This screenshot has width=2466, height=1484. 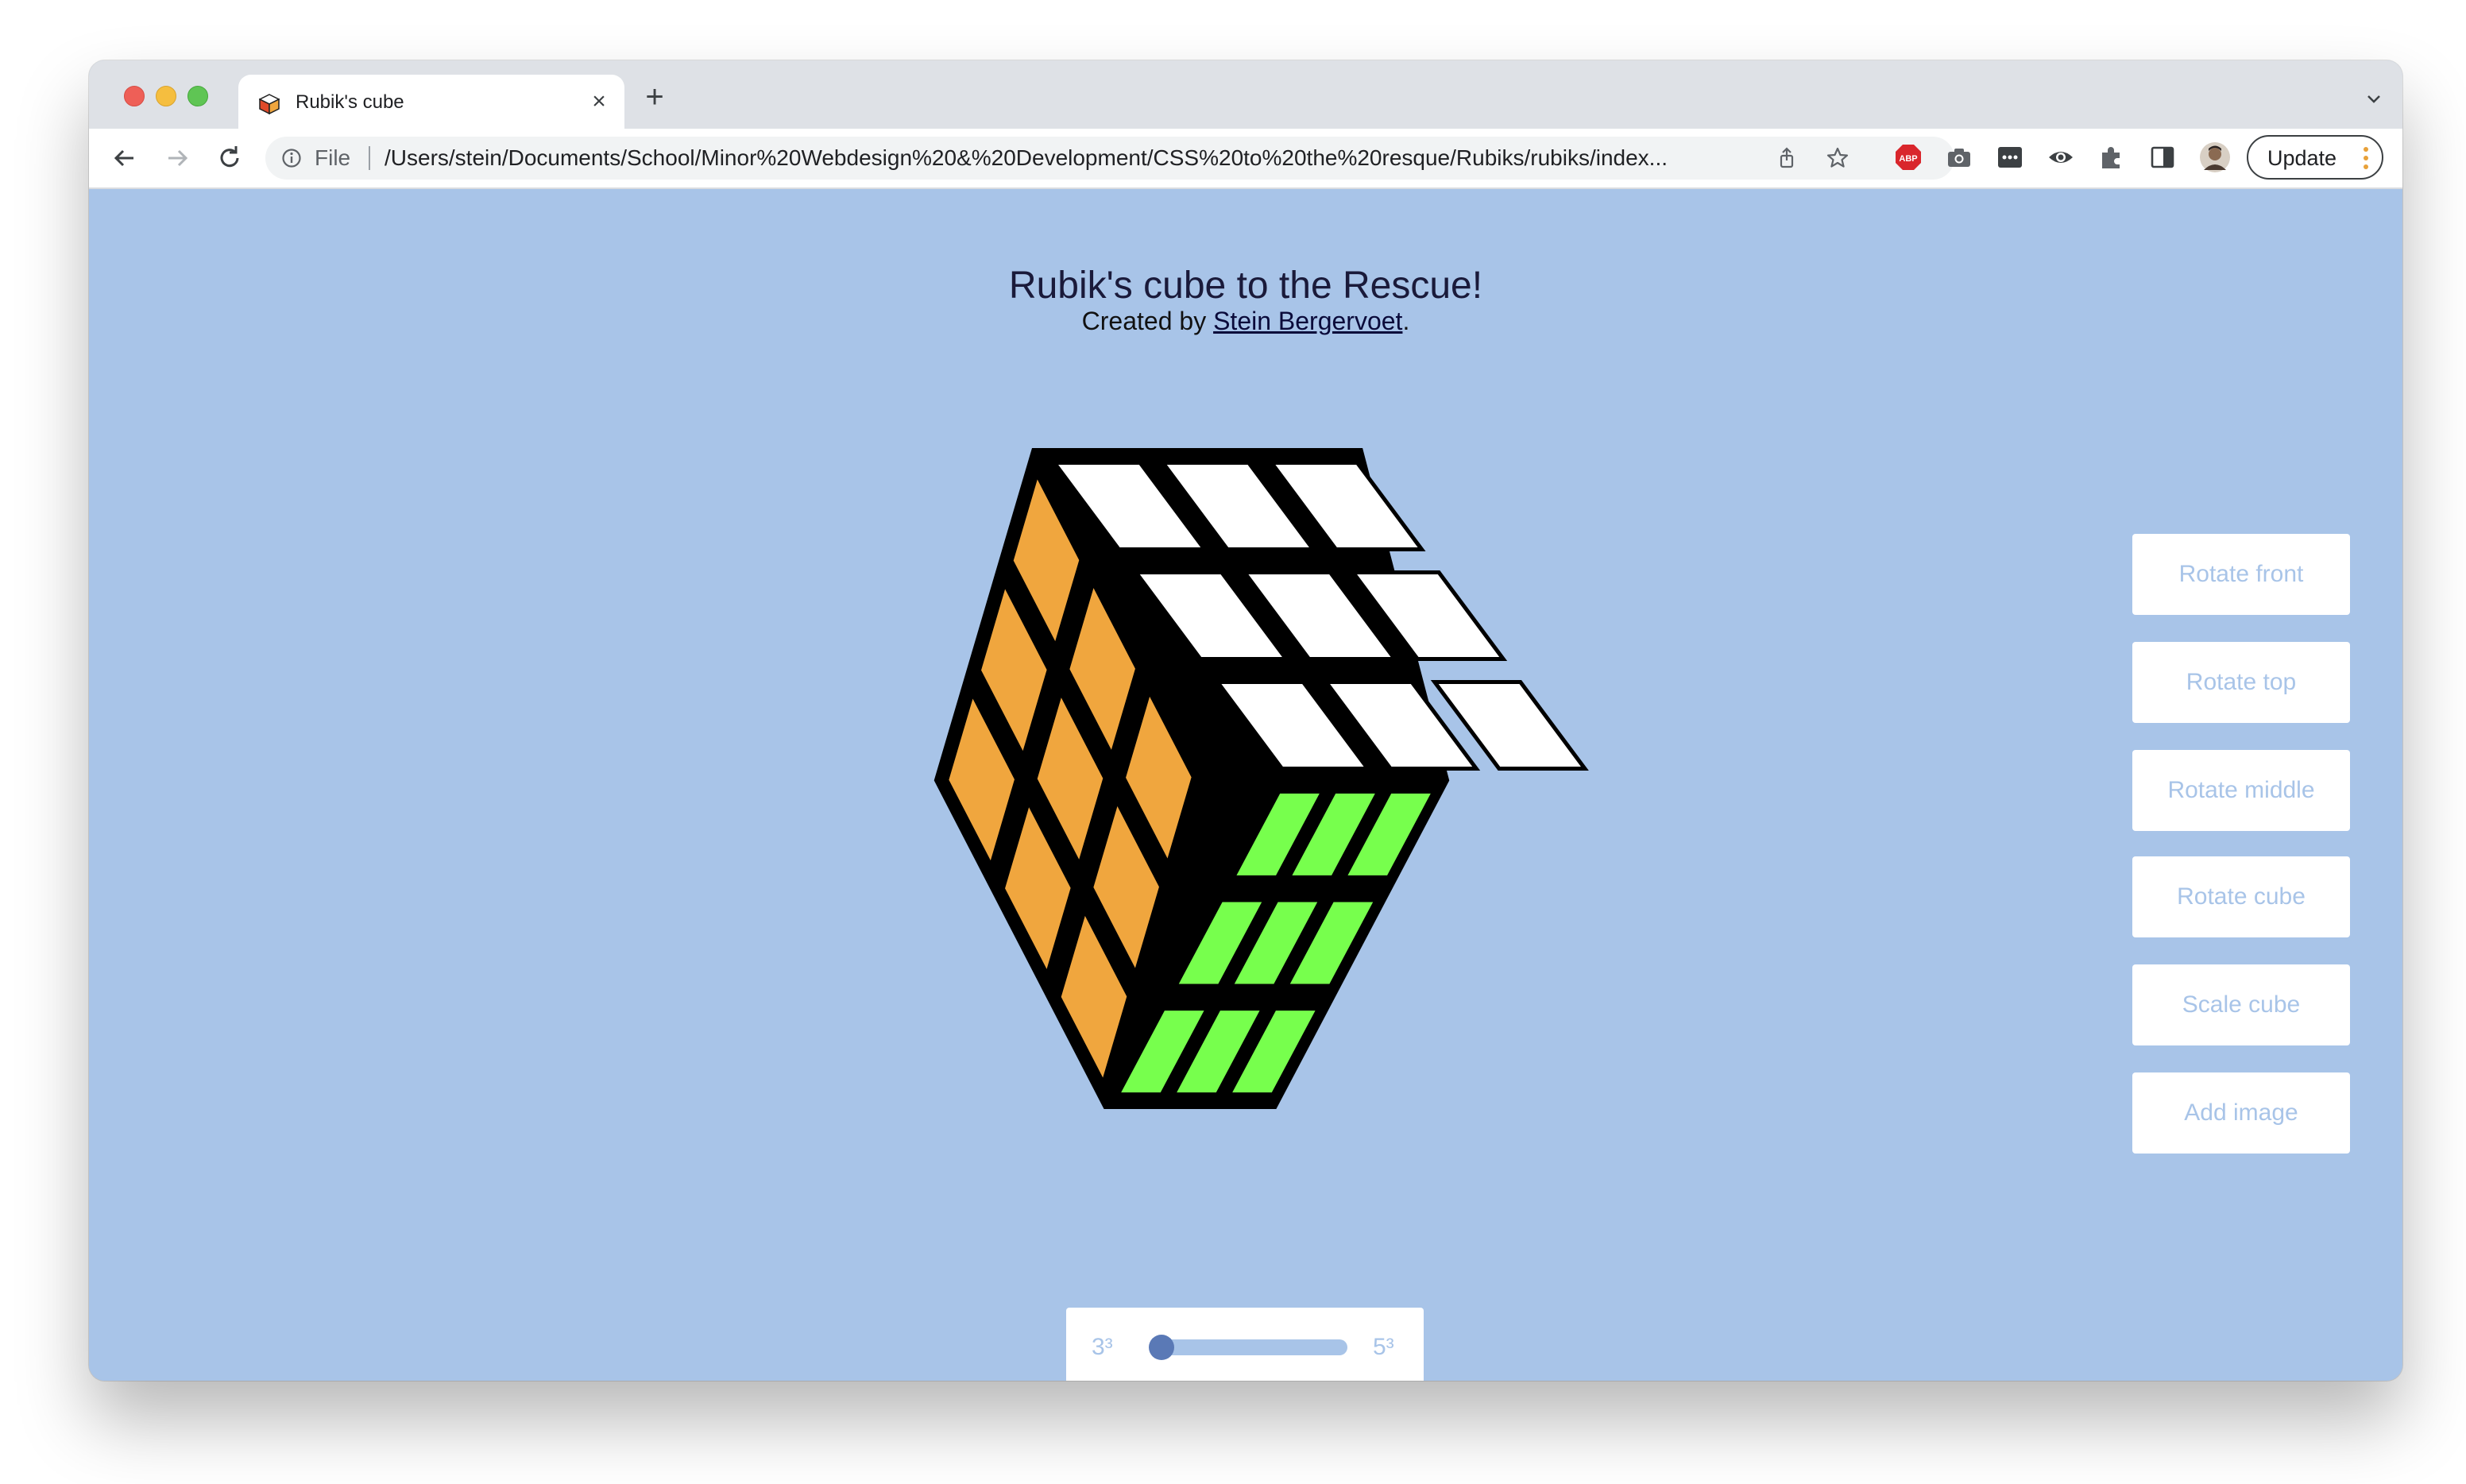 I want to click on cube-size-slider-thumb, so click(x=1161, y=1347).